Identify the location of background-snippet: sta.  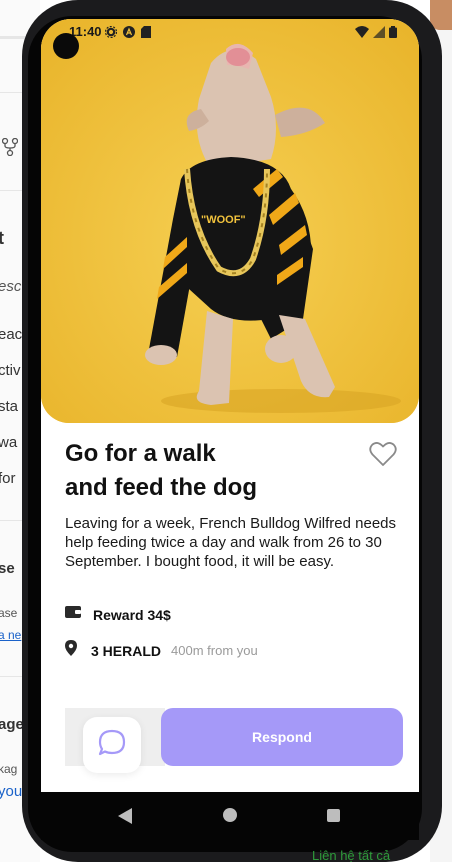
(9, 406).